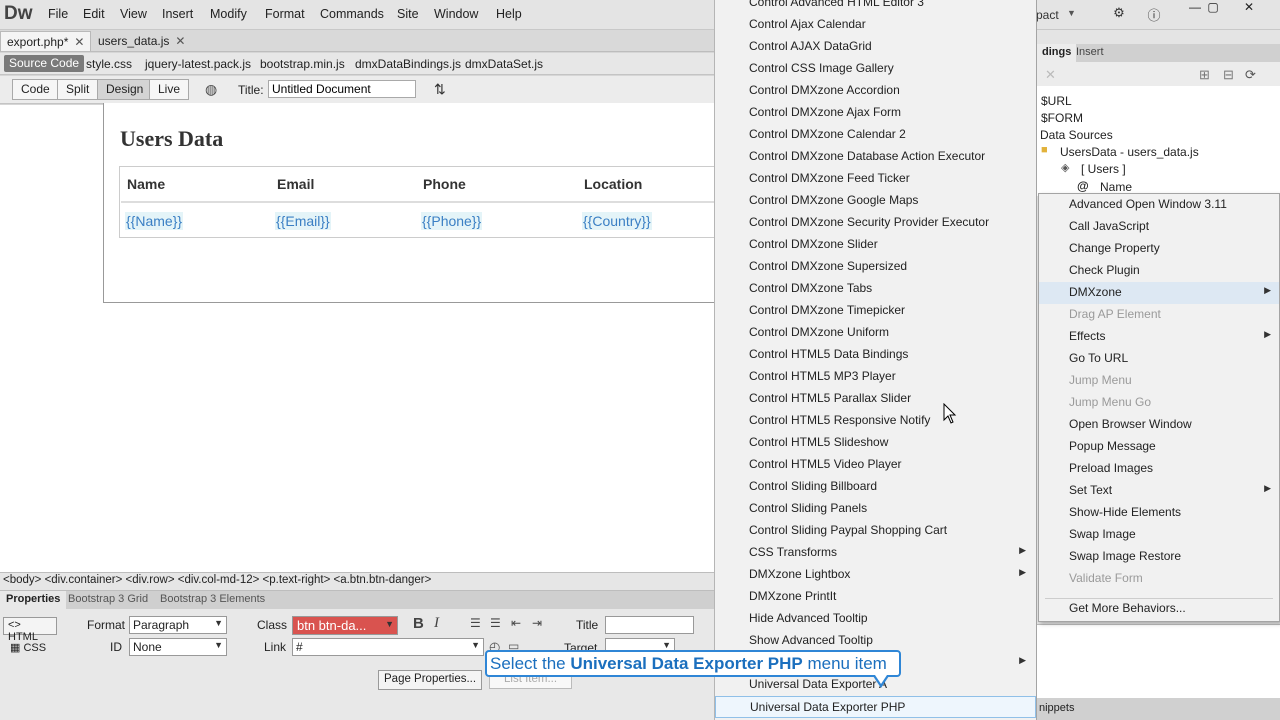 Image resolution: width=1280 pixels, height=720 pixels. Describe the element at coordinates (875, 47) in the screenshot. I see `submenu-item: Control AJAX DataGrid` at that location.